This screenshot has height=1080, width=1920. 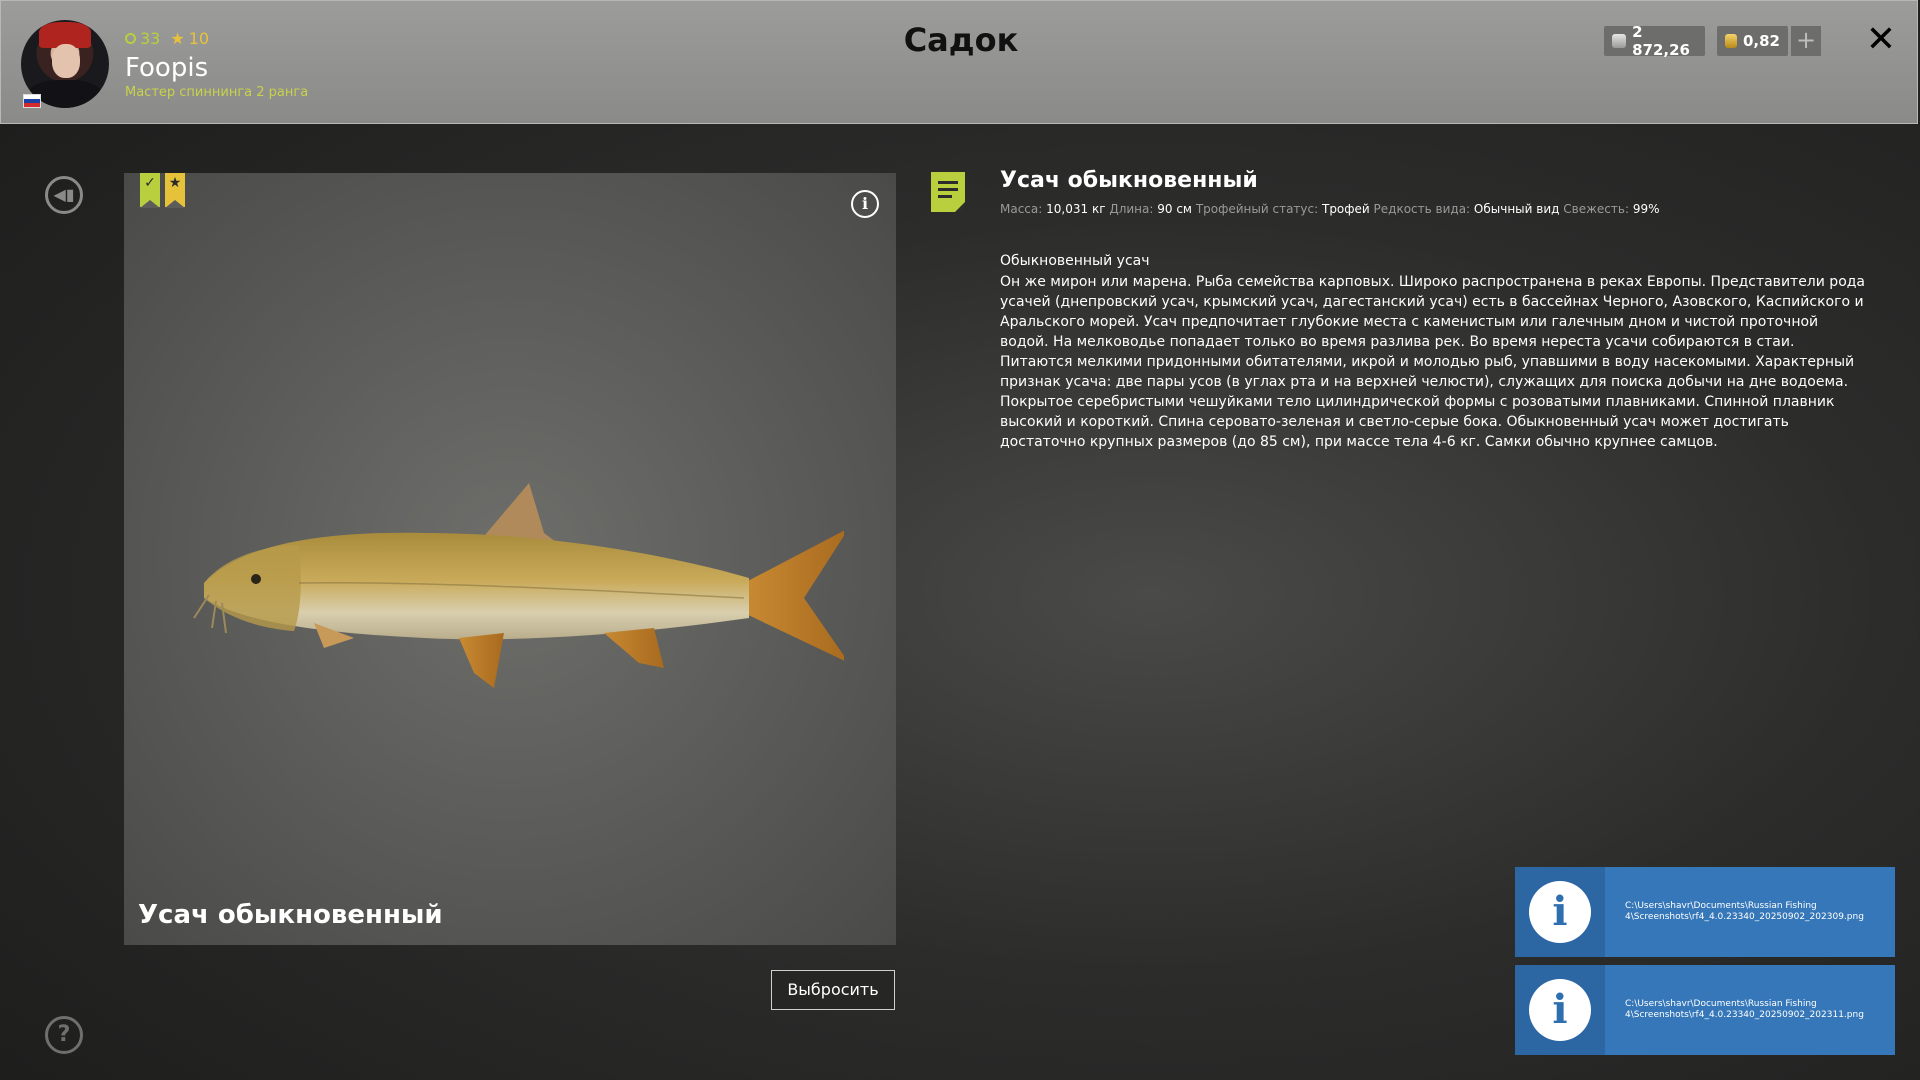 What do you see at coordinates (481, 660) in the screenshot?
I see `pelvic-fin` at bounding box center [481, 660].